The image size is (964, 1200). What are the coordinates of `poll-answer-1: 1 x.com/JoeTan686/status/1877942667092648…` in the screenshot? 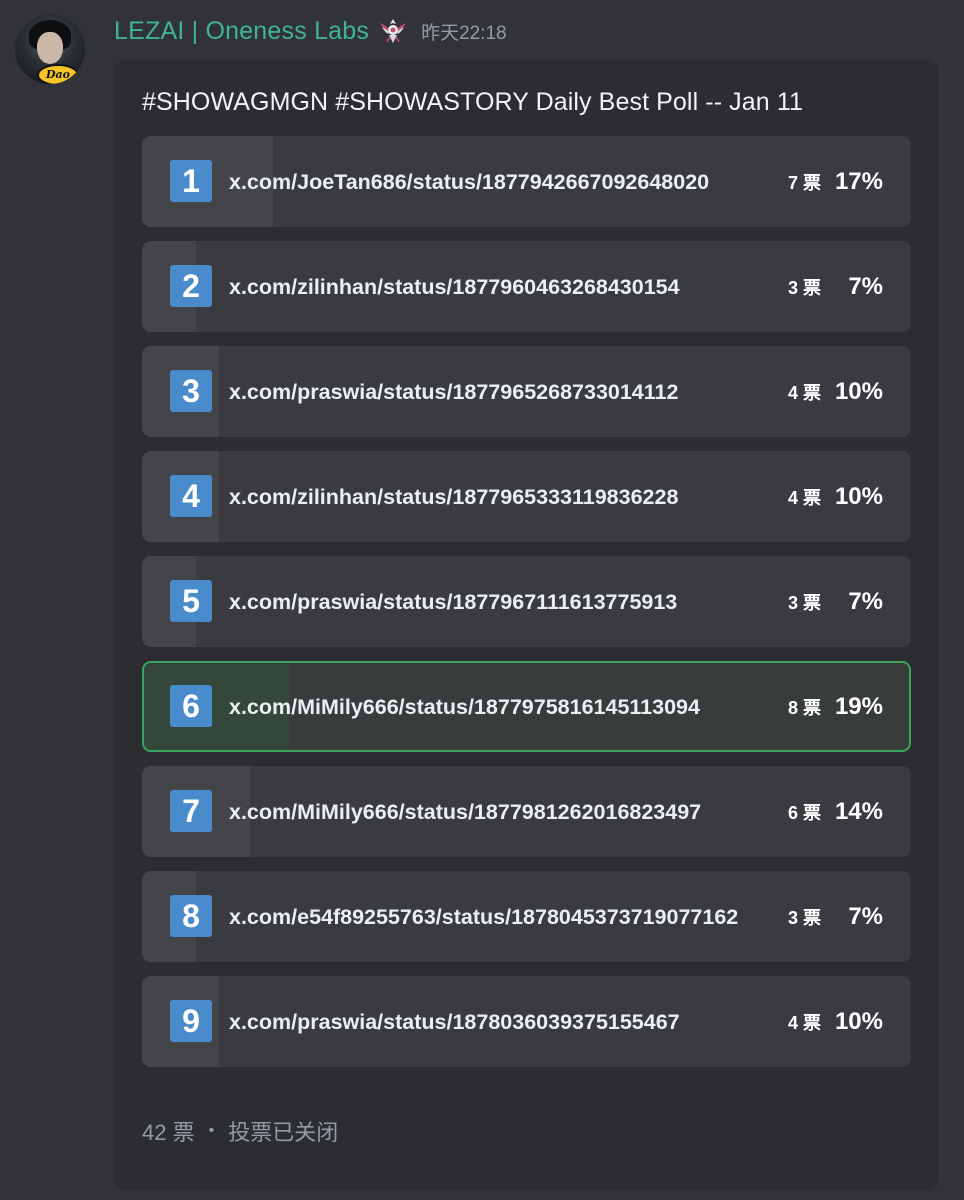 It's located at (526, 181).